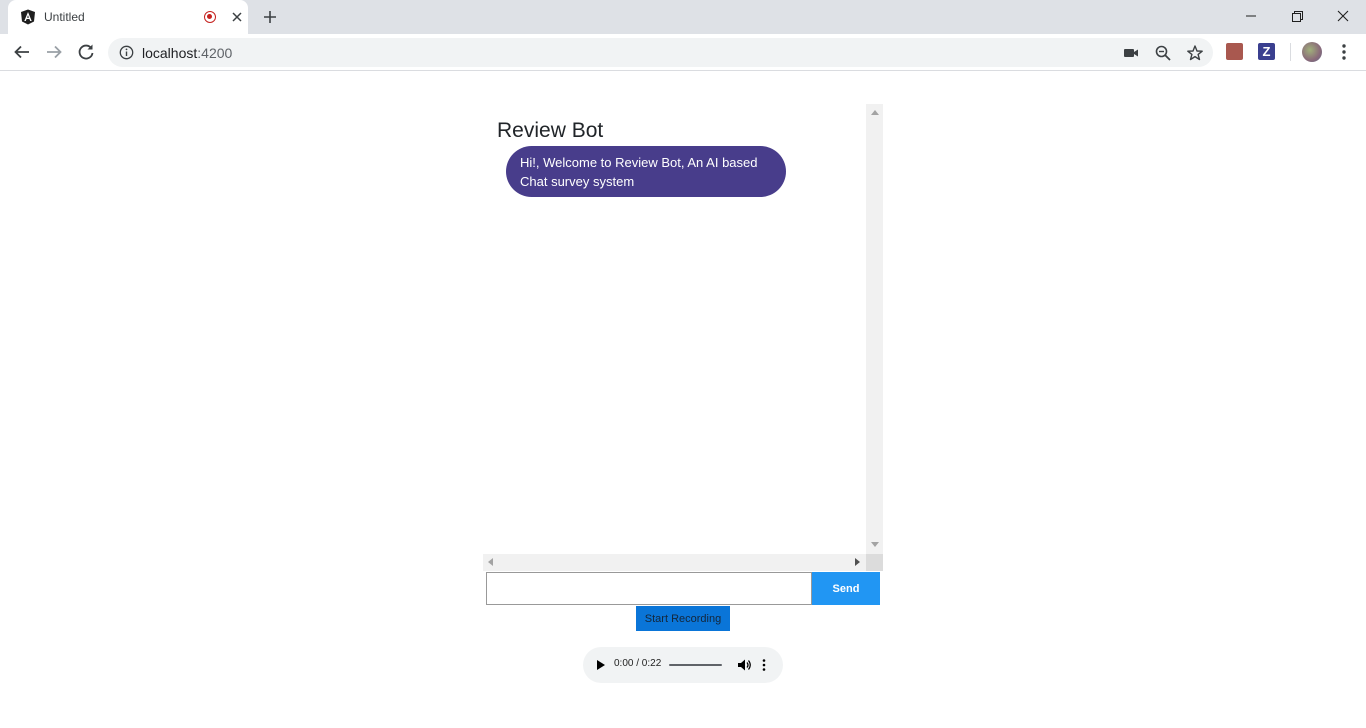 This screenshot has width=1366, height=728. I want to click on browser-tab: Untitled, so click(128, 17).